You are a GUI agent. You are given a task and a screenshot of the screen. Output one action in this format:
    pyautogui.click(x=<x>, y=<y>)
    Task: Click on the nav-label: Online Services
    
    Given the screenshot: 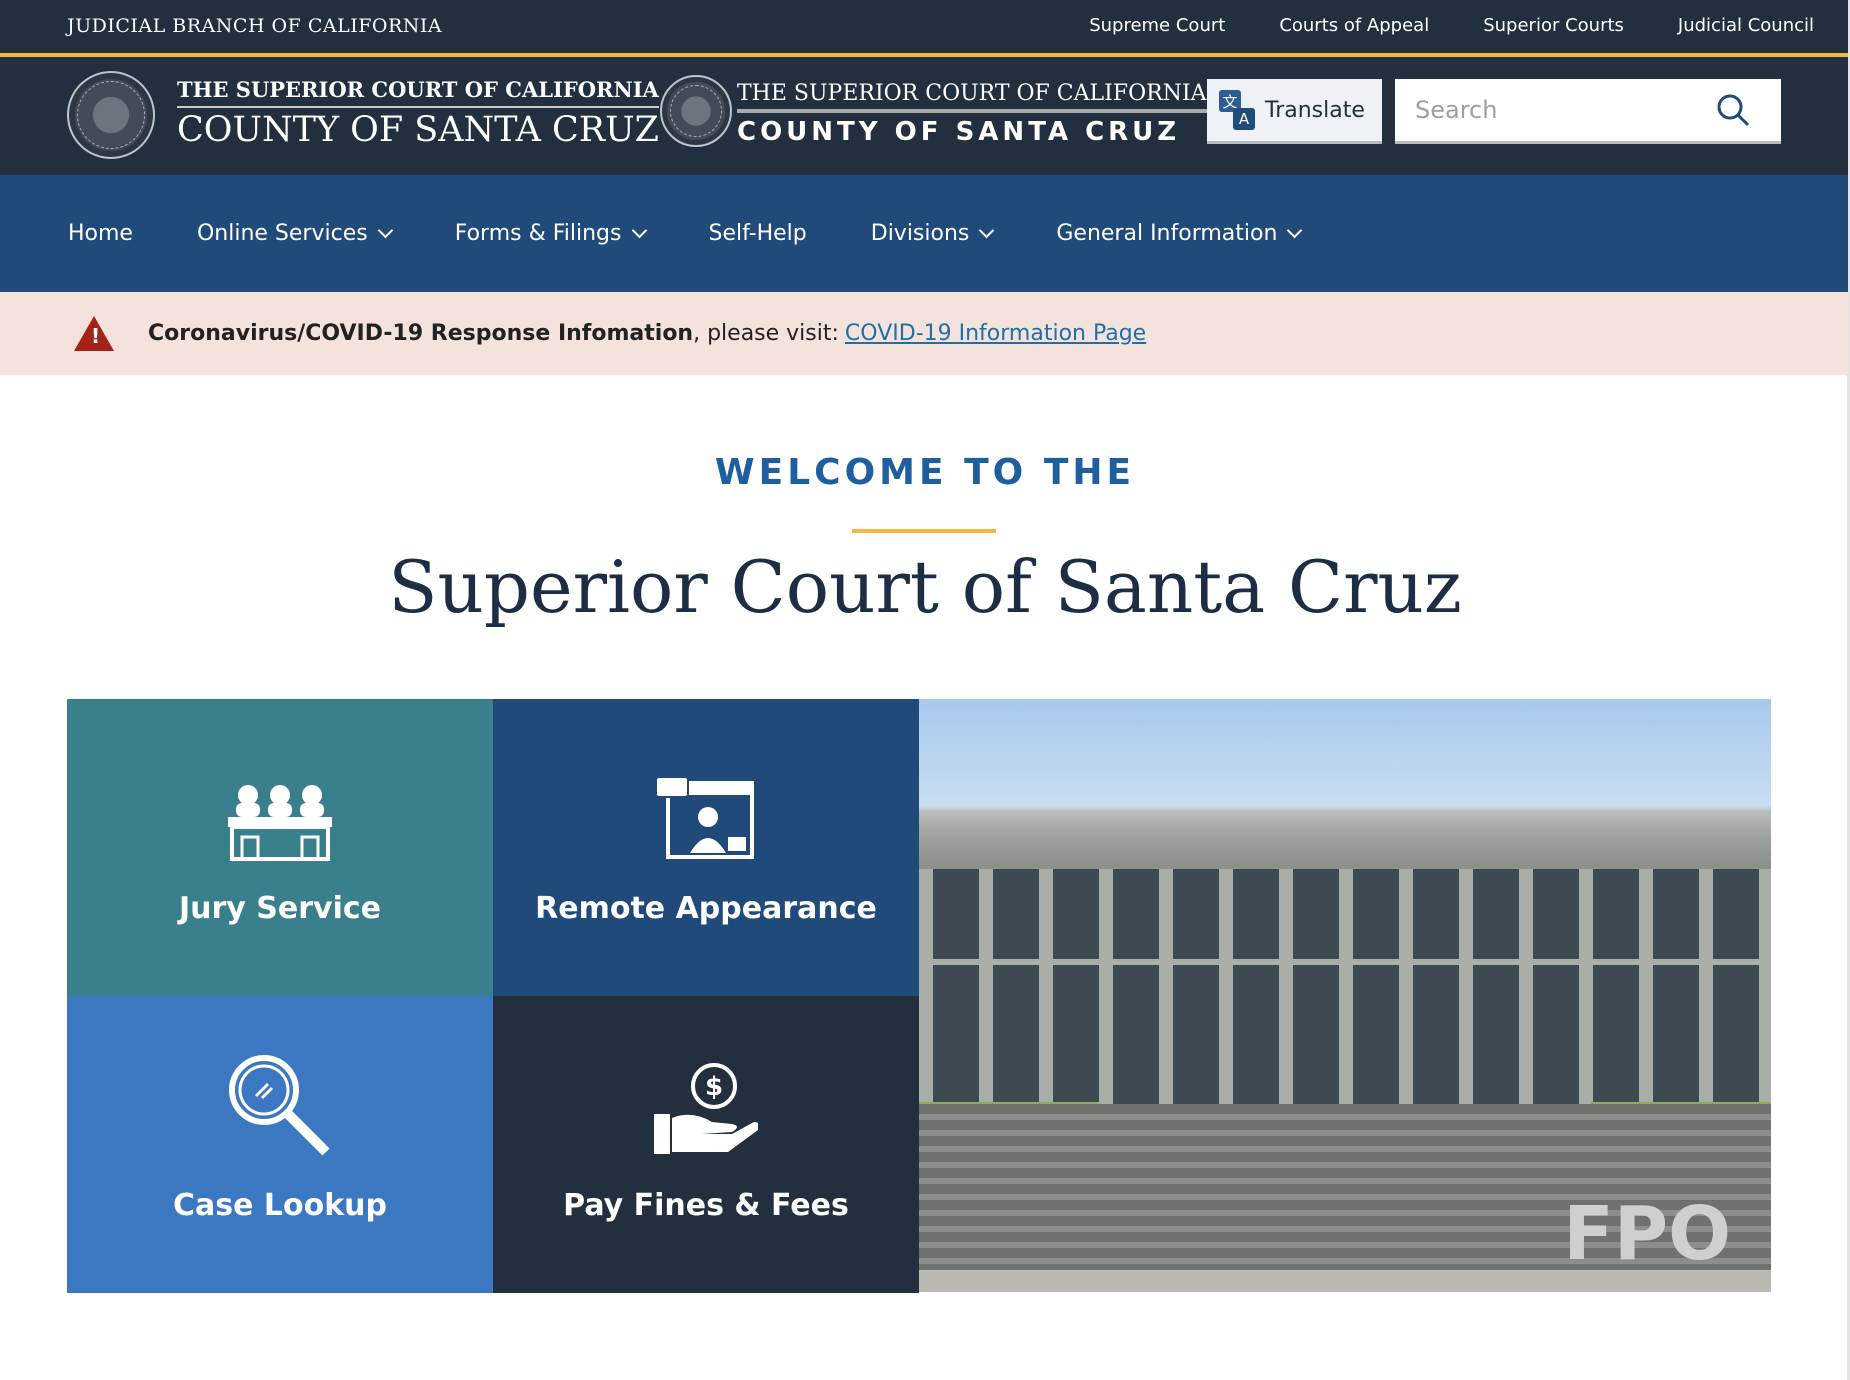 What is the action you would take?
    pyautogui.click(x=282, y=233)
    